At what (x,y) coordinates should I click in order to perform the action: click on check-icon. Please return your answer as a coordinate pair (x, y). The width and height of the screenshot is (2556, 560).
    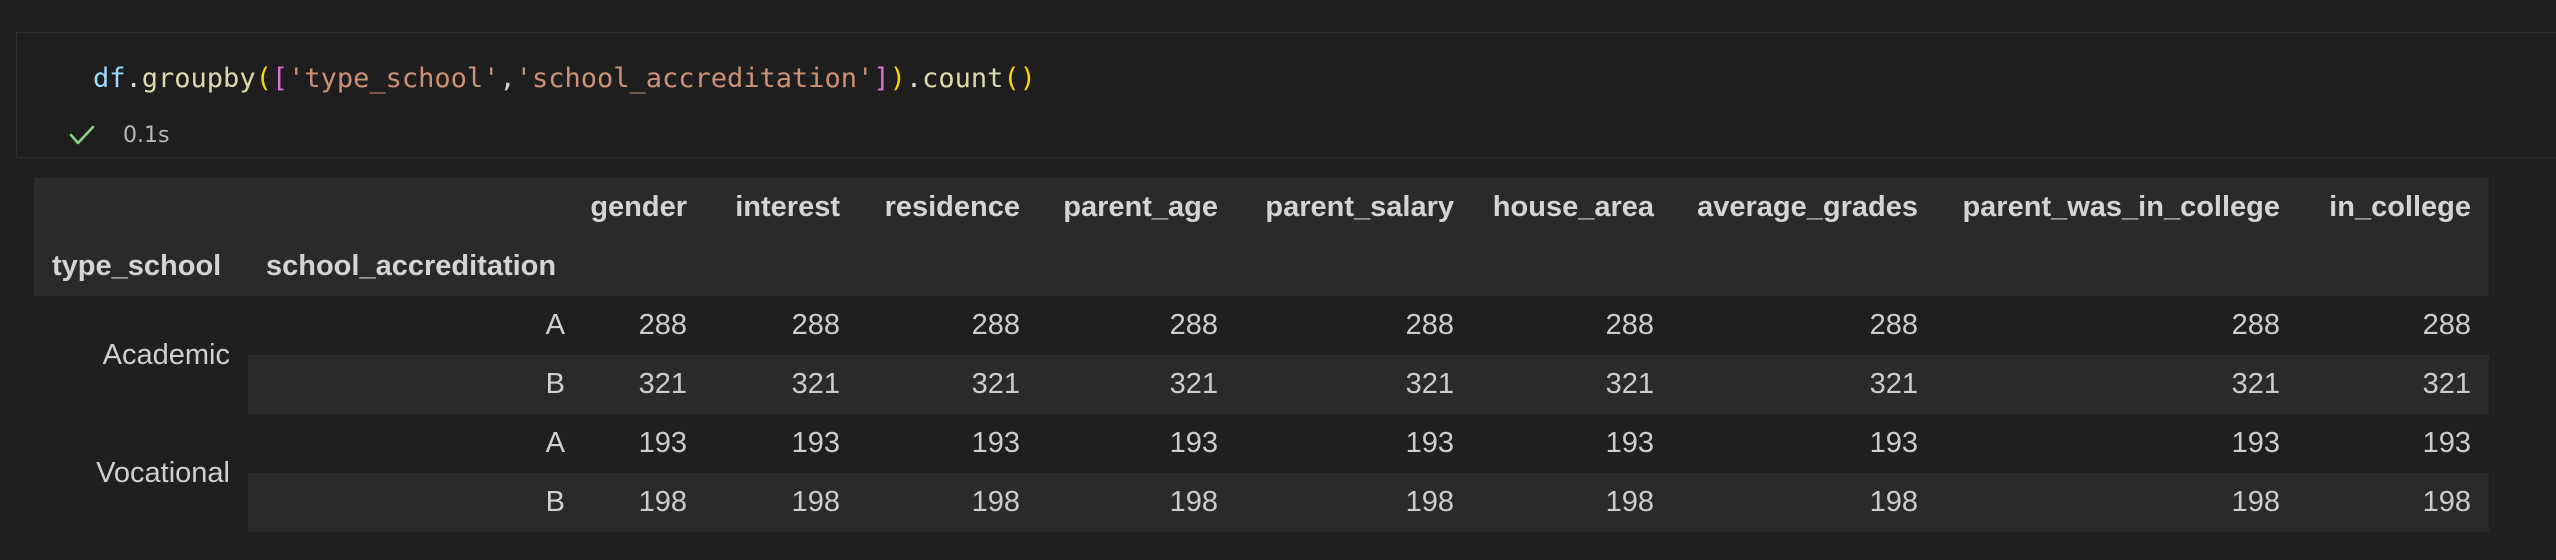
    Looking at the image, I should click on (82, 135).